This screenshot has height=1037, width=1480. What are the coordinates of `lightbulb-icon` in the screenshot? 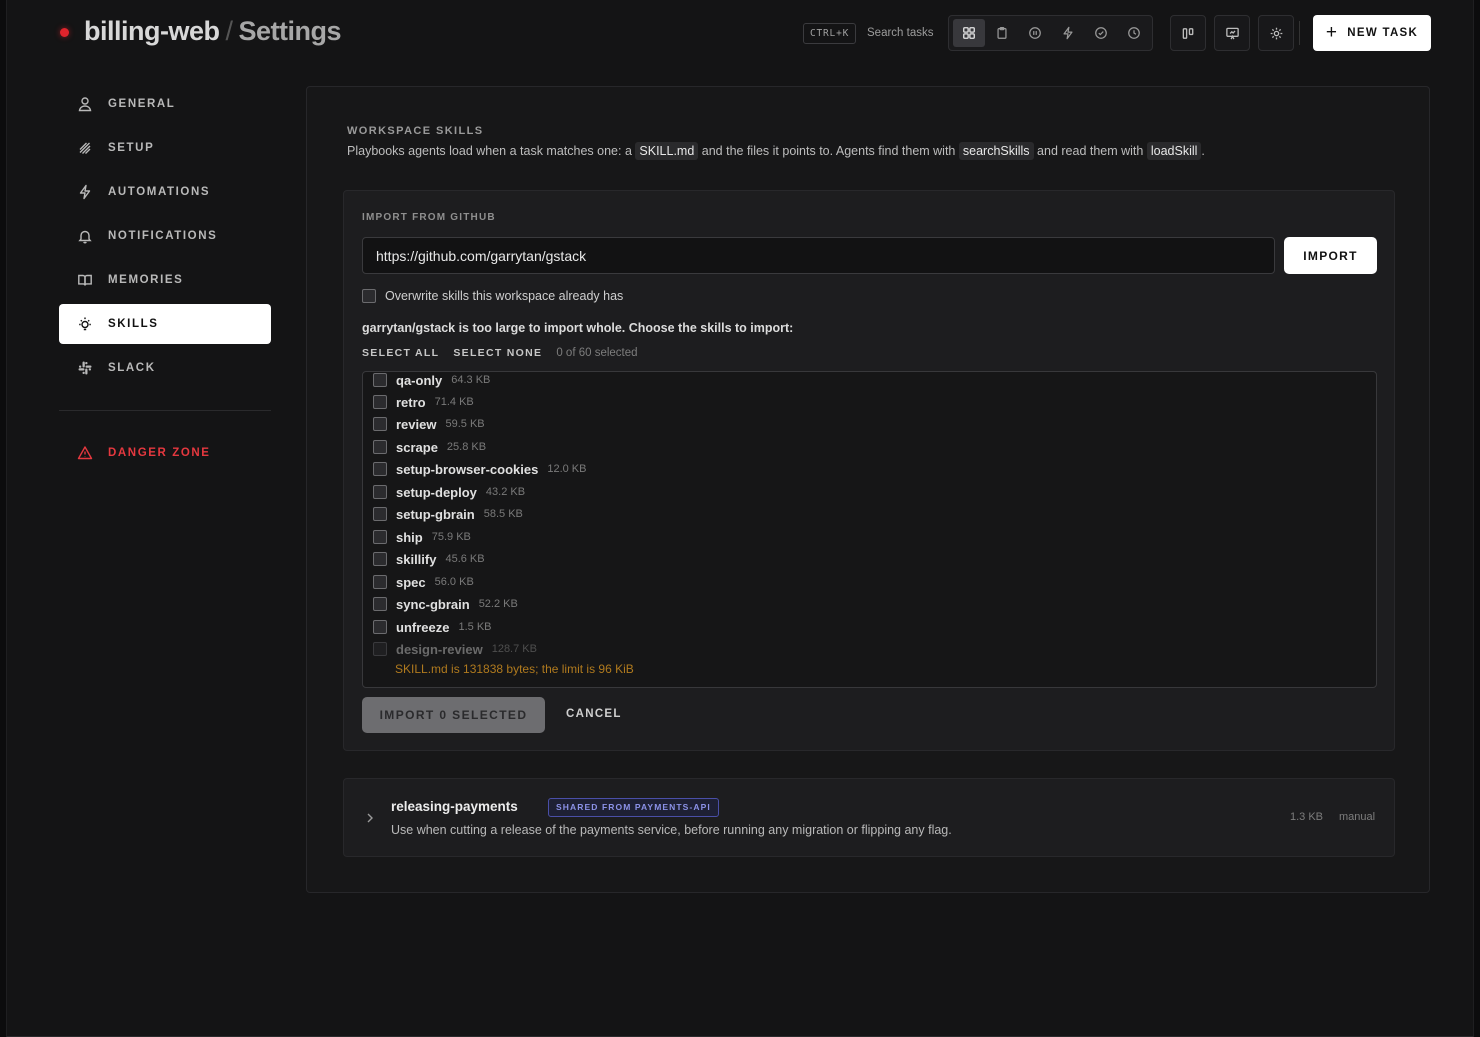 It's located at (85, 324).